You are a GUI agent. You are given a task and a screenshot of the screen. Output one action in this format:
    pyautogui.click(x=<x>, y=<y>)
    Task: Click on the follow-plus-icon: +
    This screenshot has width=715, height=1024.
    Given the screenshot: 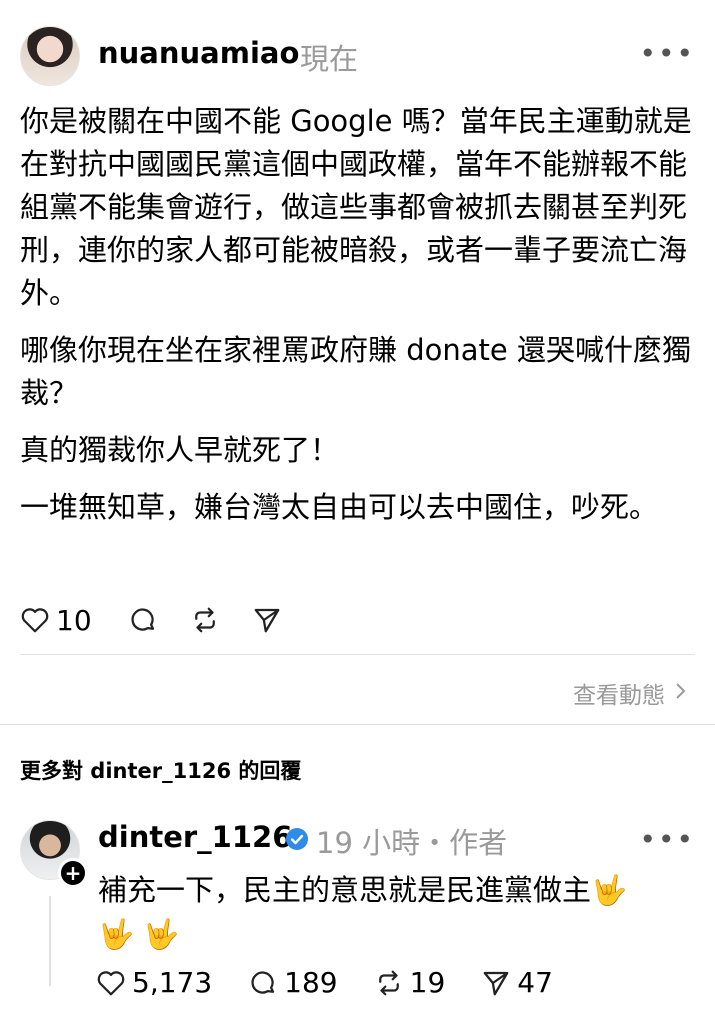 What is the action you would take?
    pyautogui.click(x=73, y=873)
    